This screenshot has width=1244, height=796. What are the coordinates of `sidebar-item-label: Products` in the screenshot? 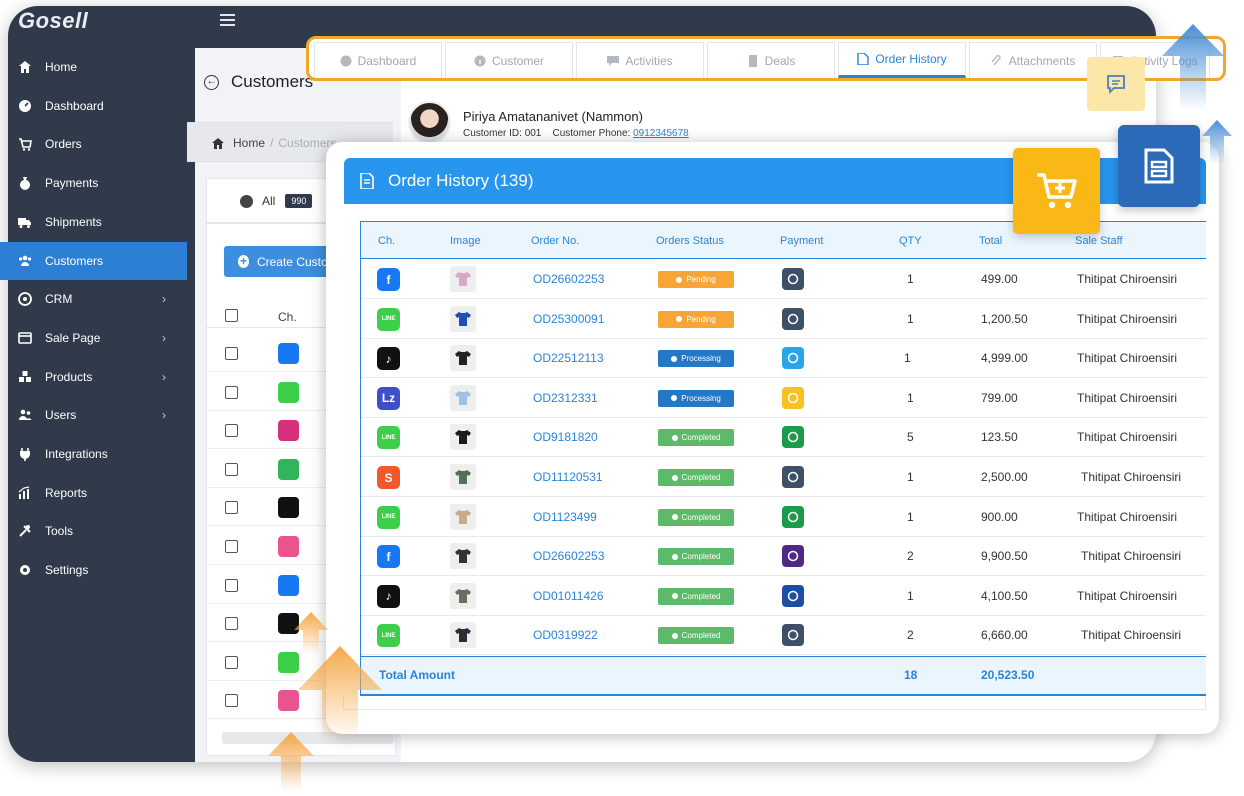 It's located at (69, 376).